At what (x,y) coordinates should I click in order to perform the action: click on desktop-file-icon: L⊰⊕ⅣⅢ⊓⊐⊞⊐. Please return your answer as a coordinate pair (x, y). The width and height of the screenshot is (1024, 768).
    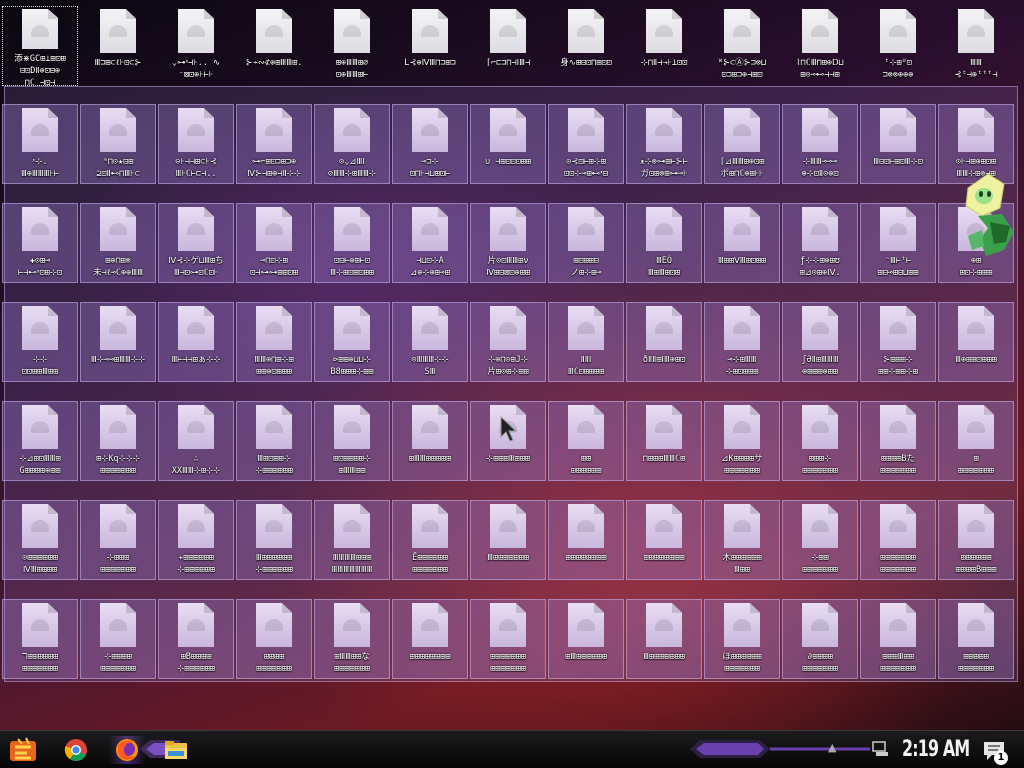
    Looking at the image, I should click on (430, 46).